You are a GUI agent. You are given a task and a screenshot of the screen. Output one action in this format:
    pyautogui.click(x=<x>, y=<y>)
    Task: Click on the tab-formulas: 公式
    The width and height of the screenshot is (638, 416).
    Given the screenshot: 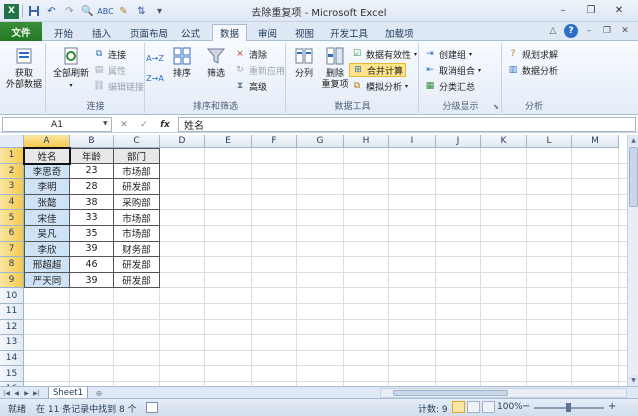 What is the action you would take?
    pyautogui.click(x=190, y=32)
    